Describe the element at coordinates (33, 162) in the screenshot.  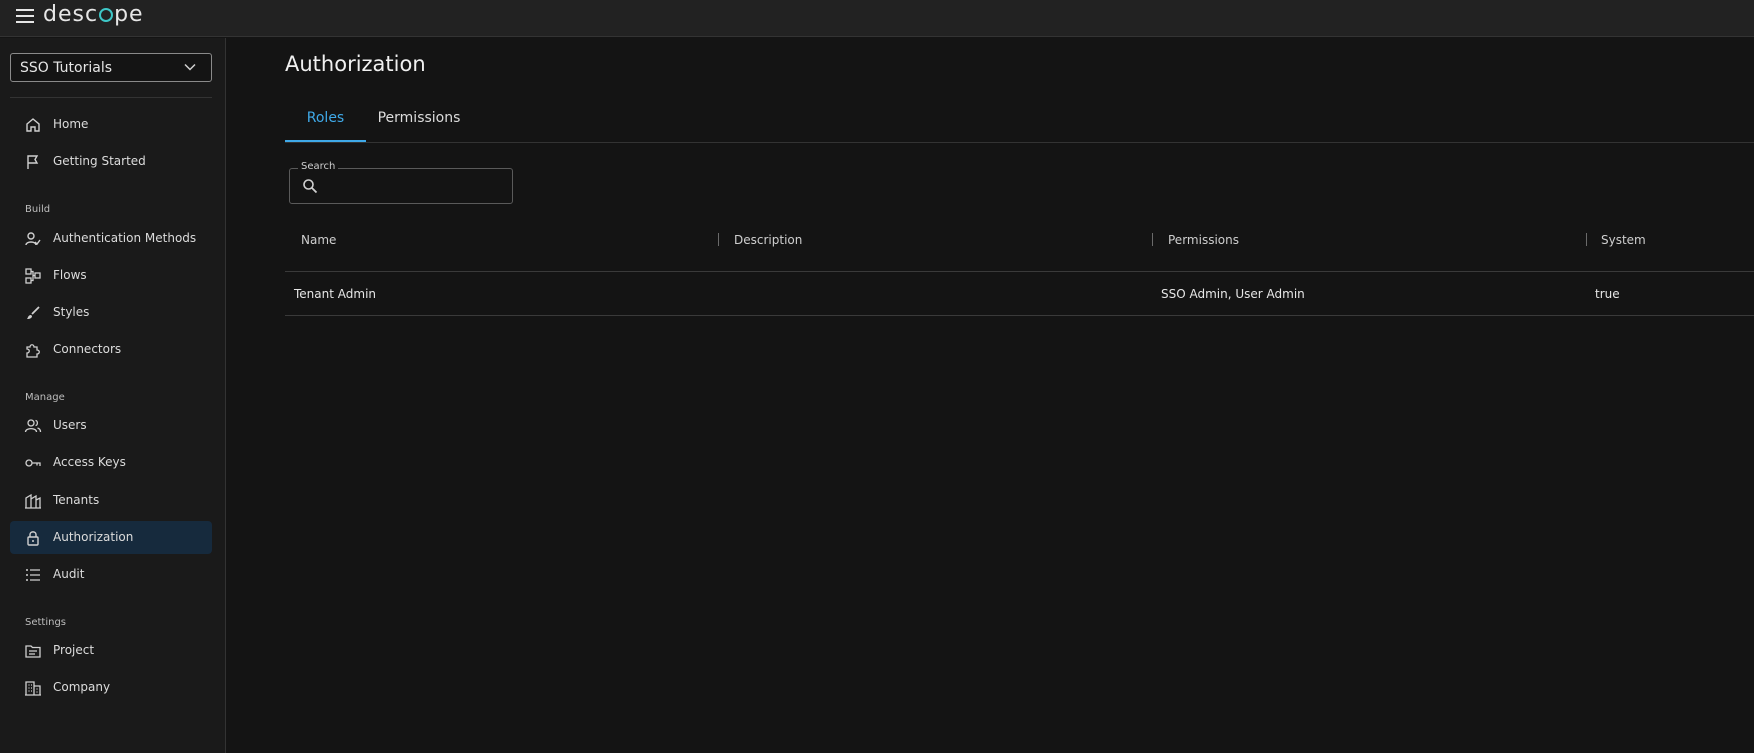
I see `flag-icon` at that location.